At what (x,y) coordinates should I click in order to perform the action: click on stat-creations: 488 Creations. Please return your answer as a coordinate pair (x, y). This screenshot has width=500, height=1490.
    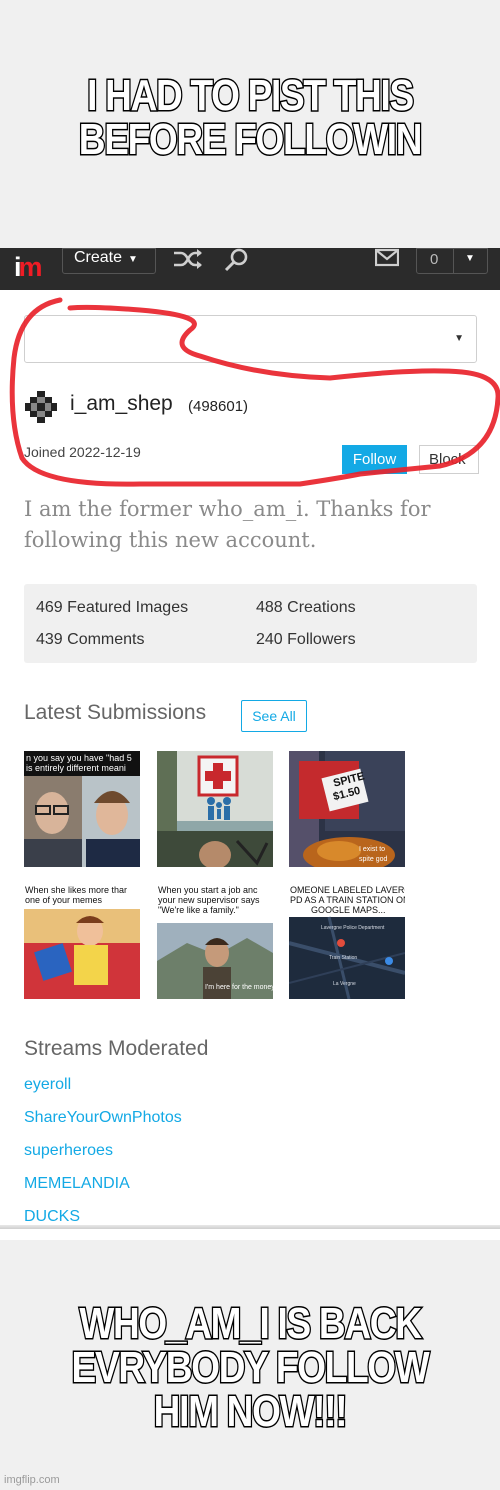
    Looking at the image, I should click on (306, 608).